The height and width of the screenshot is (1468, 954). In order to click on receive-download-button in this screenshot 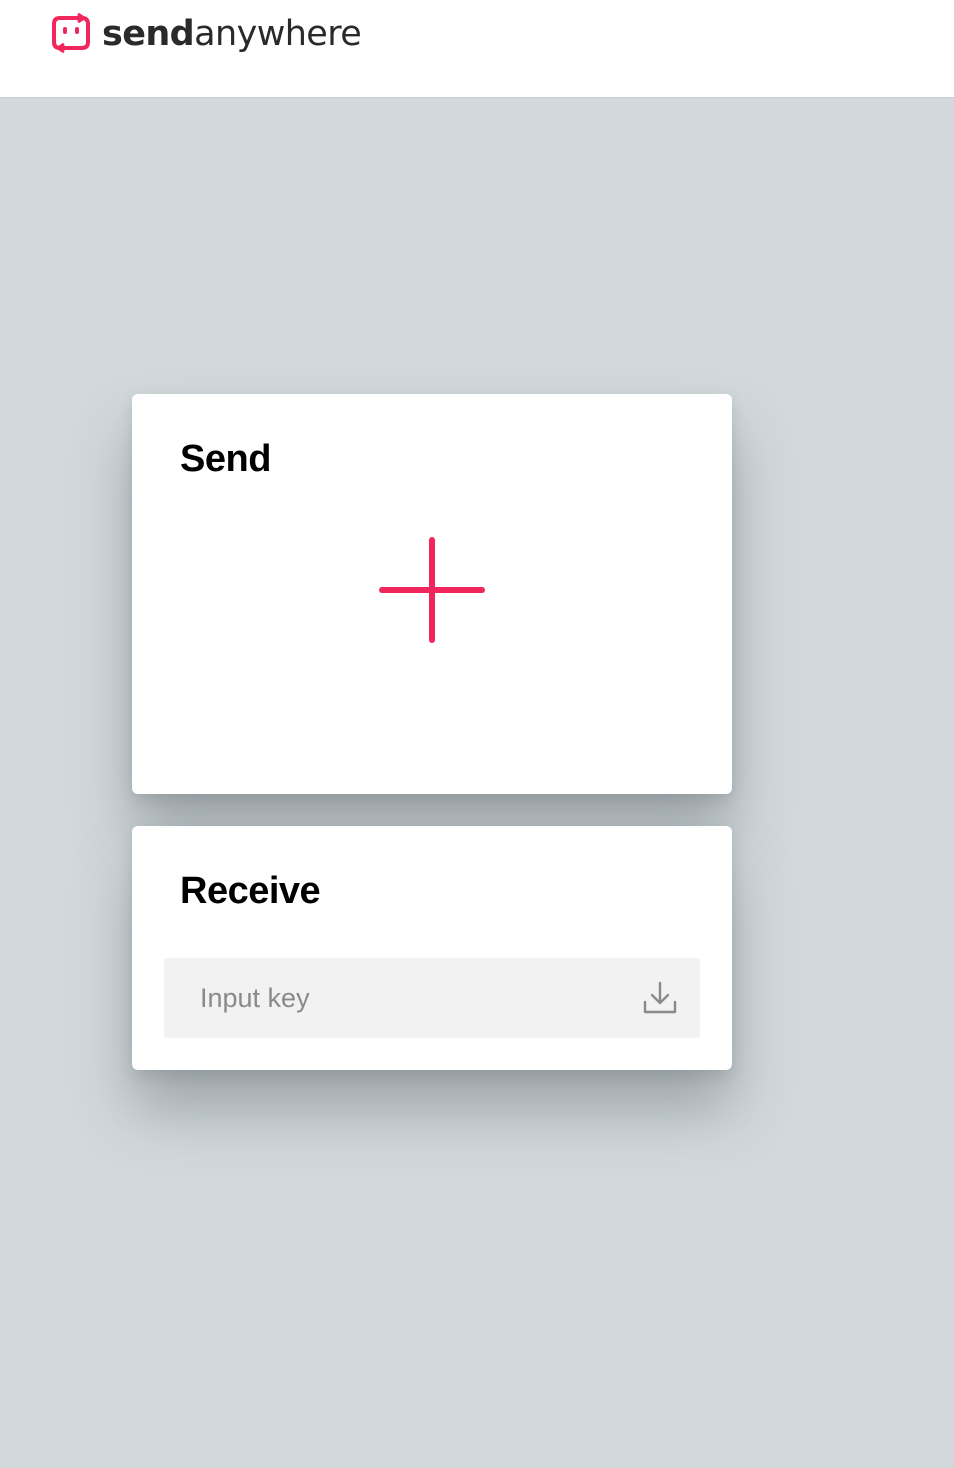, I will do `click(660, 998)`.